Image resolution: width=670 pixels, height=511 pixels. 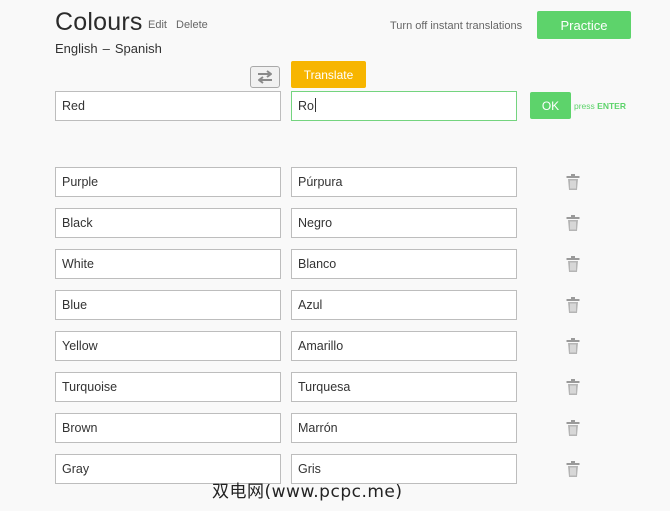 I want to click on word-source-field: Brown, so click(x=168, y=428).